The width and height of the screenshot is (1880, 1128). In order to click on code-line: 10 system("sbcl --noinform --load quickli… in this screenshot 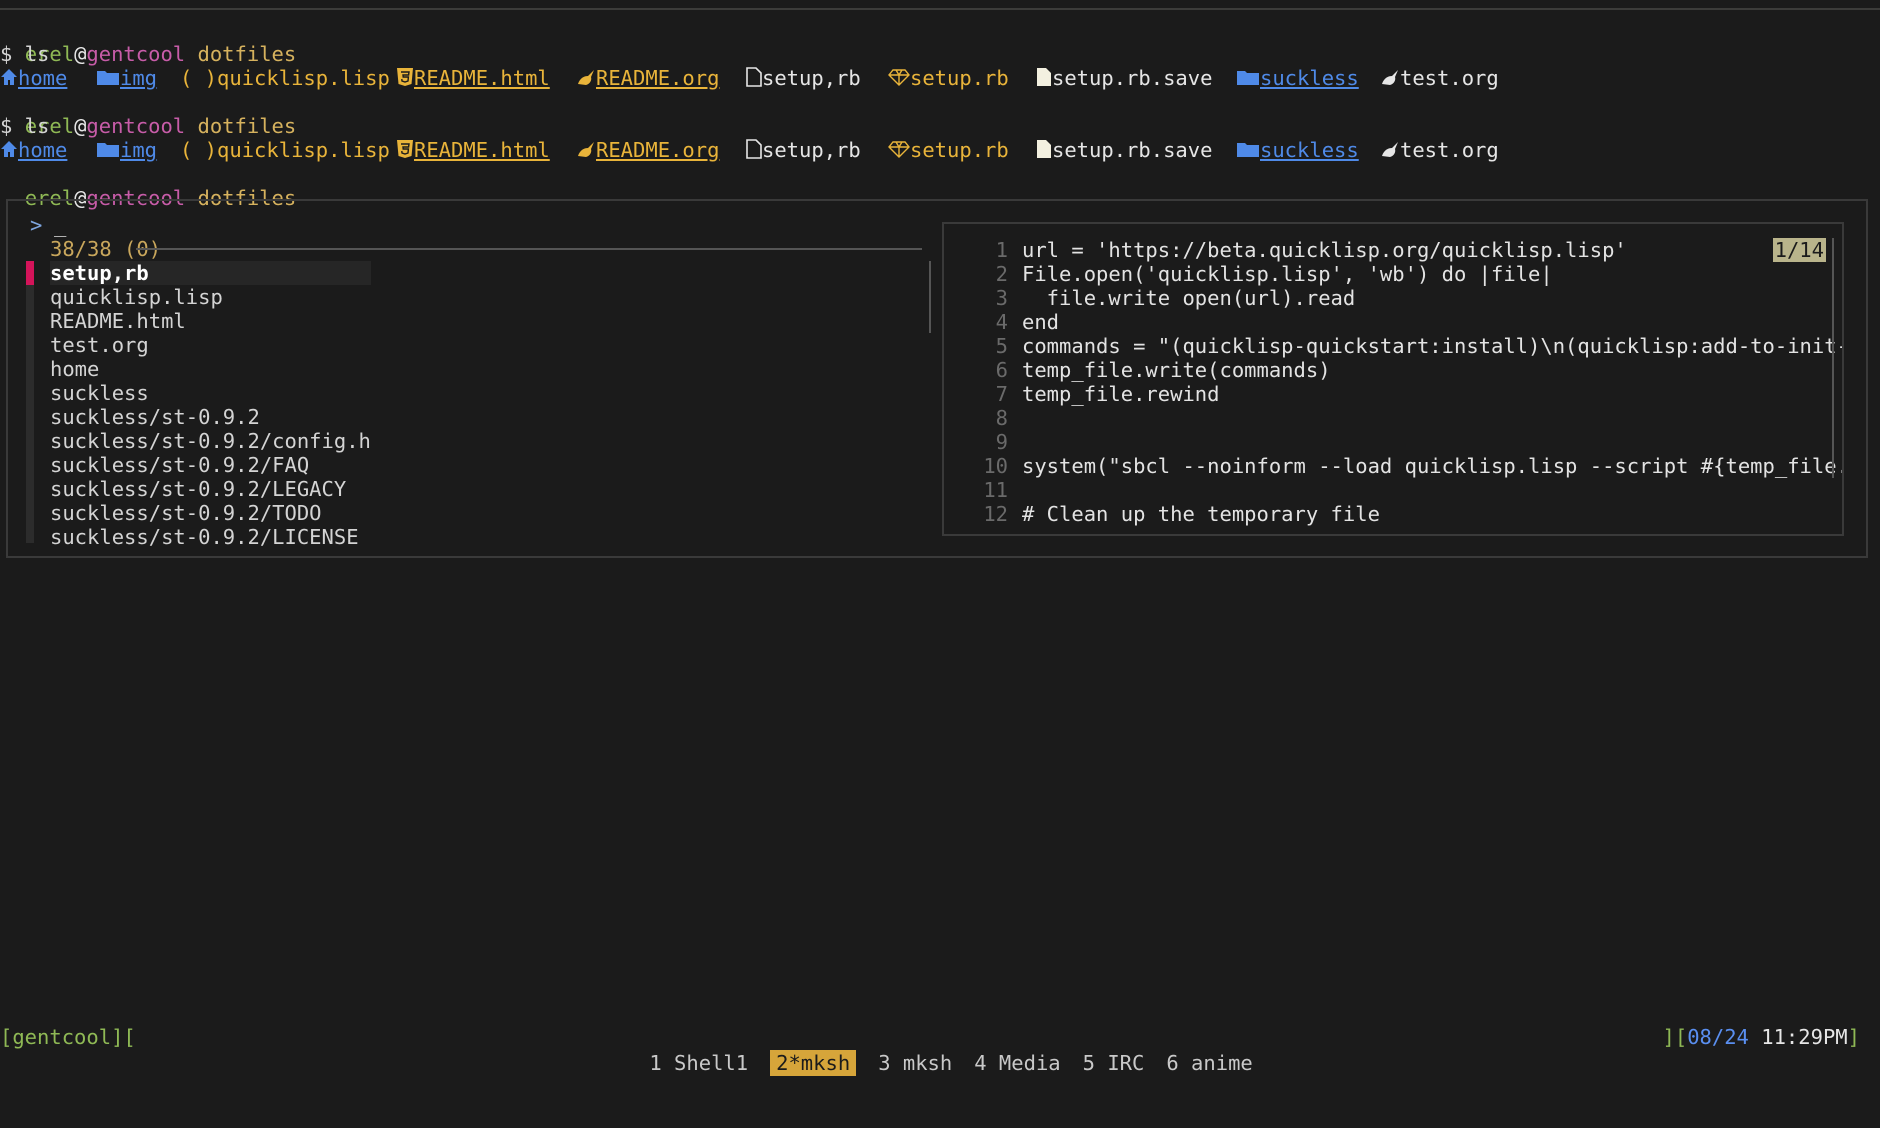, I will do `click(1413, 466)`.